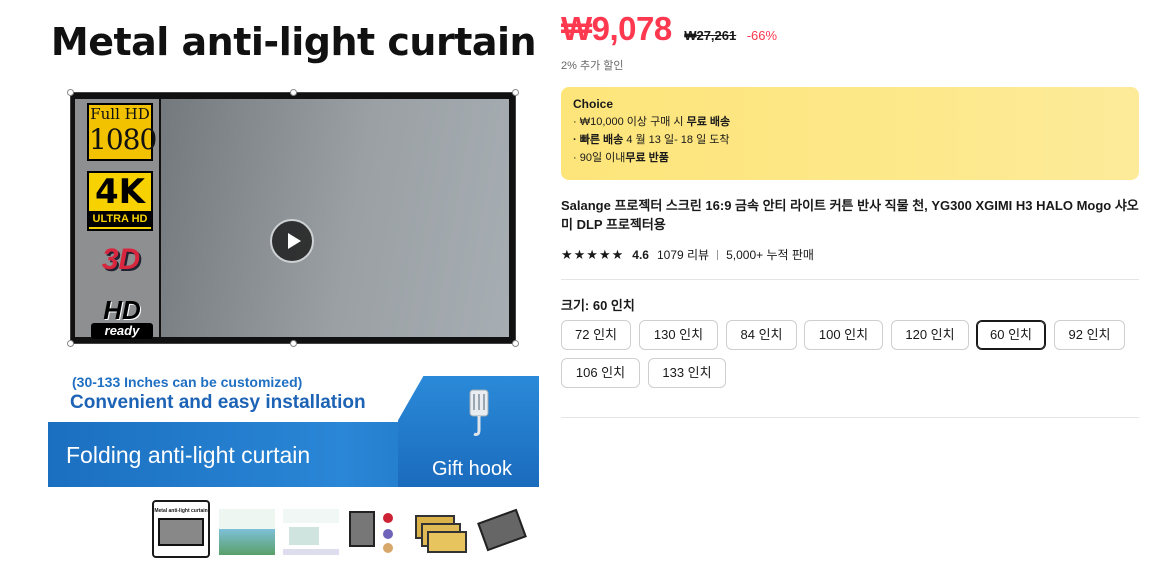 Image resolution: width=1160 pixels, height=587 pixels. What do you see at coordinates (335, 218) in the screenshot?
I see `screen-surface` at bounding box center [335, 218].